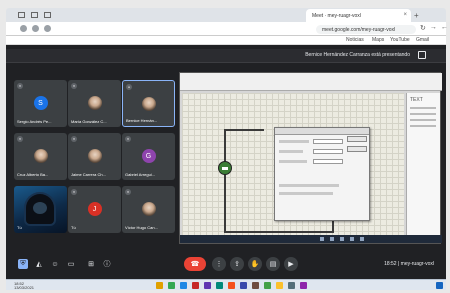 The height and width of the screenshot is (293, 450). Describe the element at coordinates (357, 149) in the screenshot. I see `dialog-cancel-button` at that location.